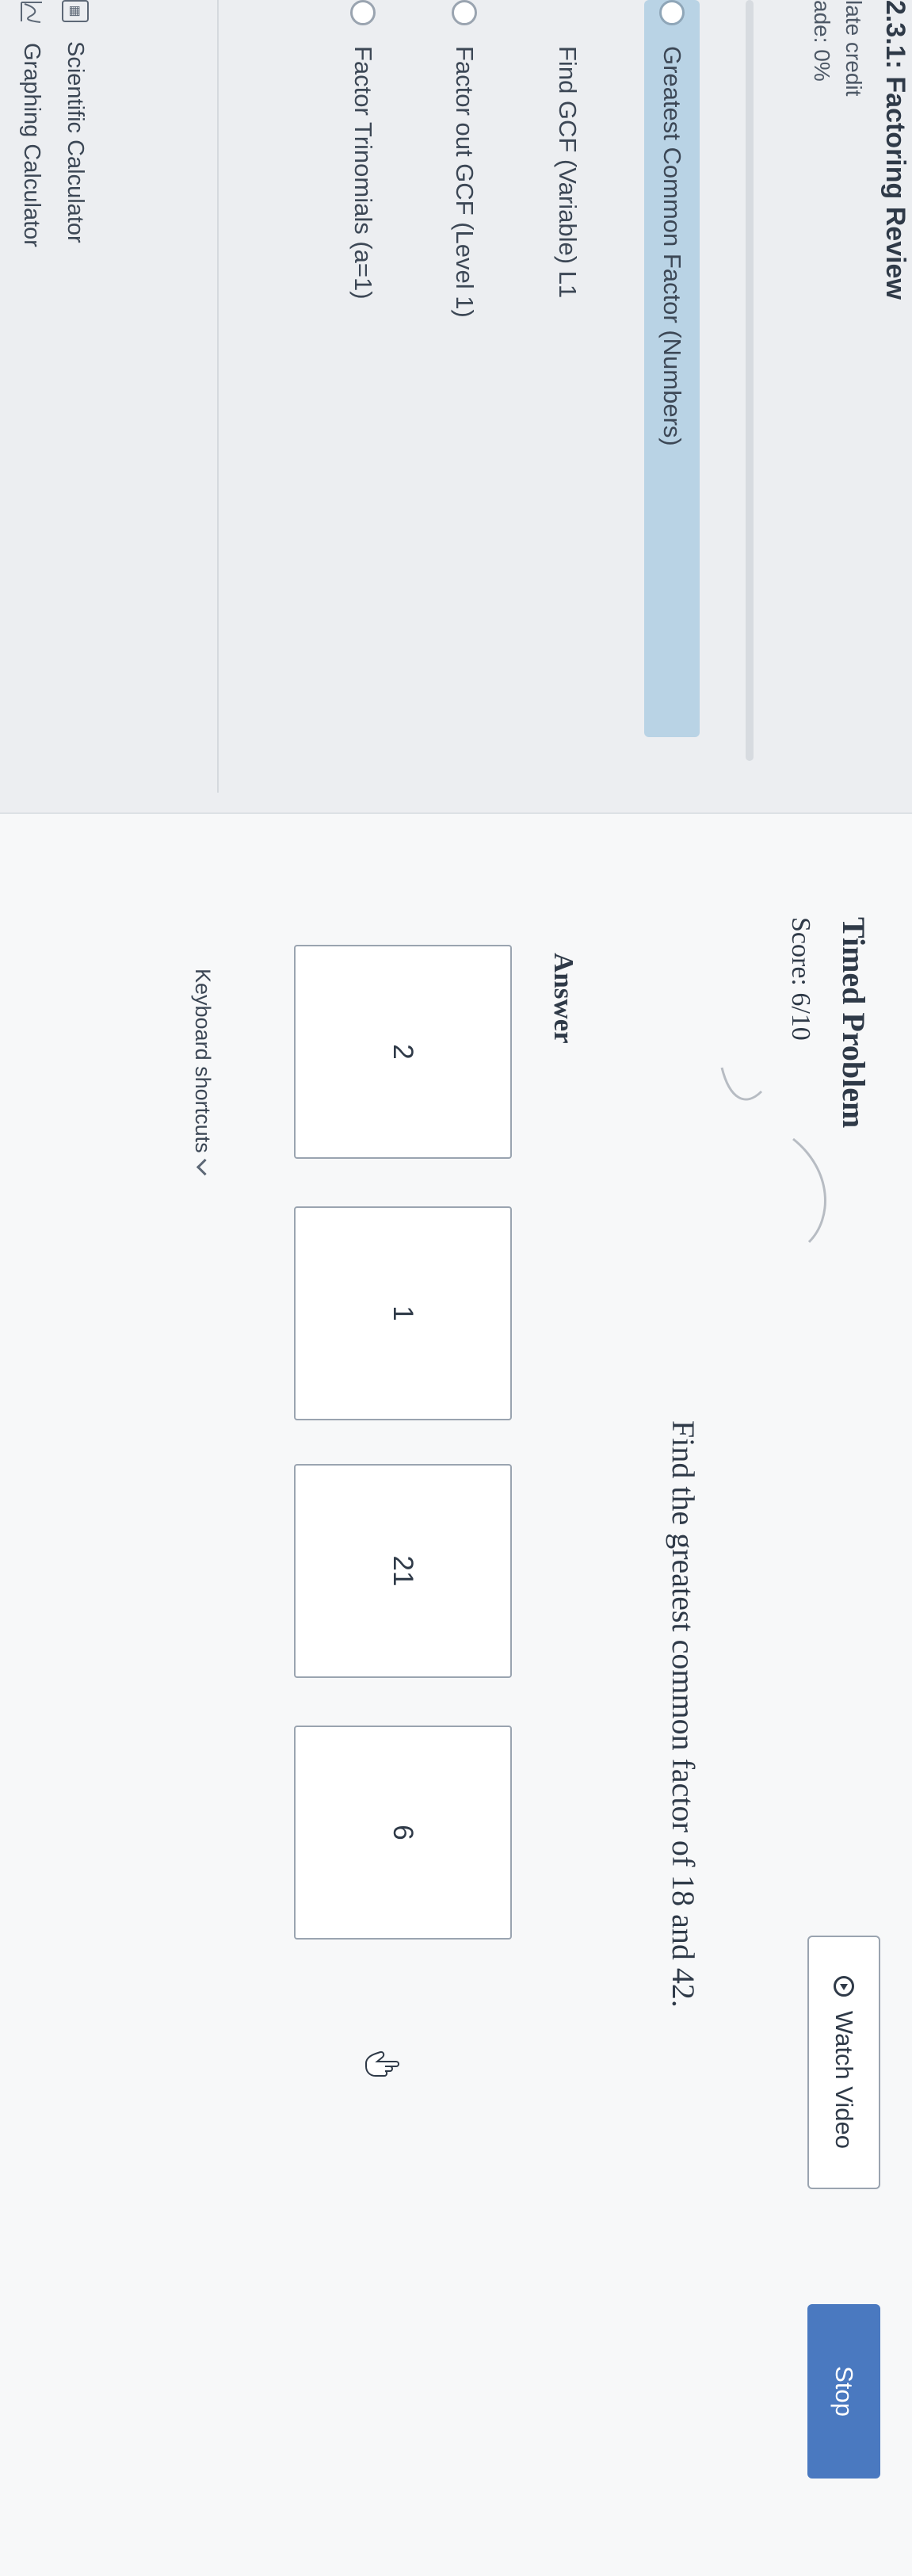  Describe the element at coordinates (363, 173) in the screenshot. I see `sidebar-item-label: Factor Trinomials (a=1)` at that location.